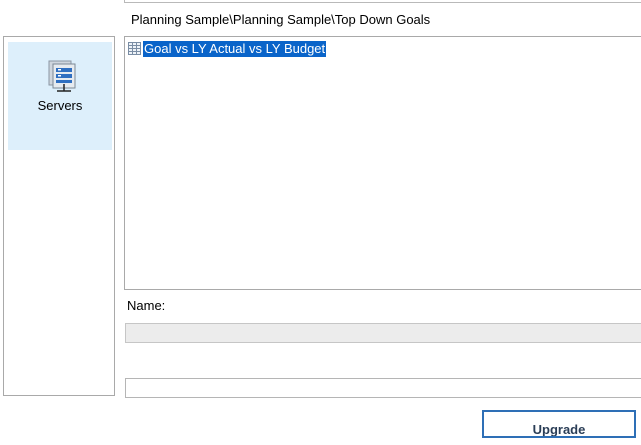 The width and height of the screenshot is (641, 445). I want to click on name-label: Name:, so click(146, 305).